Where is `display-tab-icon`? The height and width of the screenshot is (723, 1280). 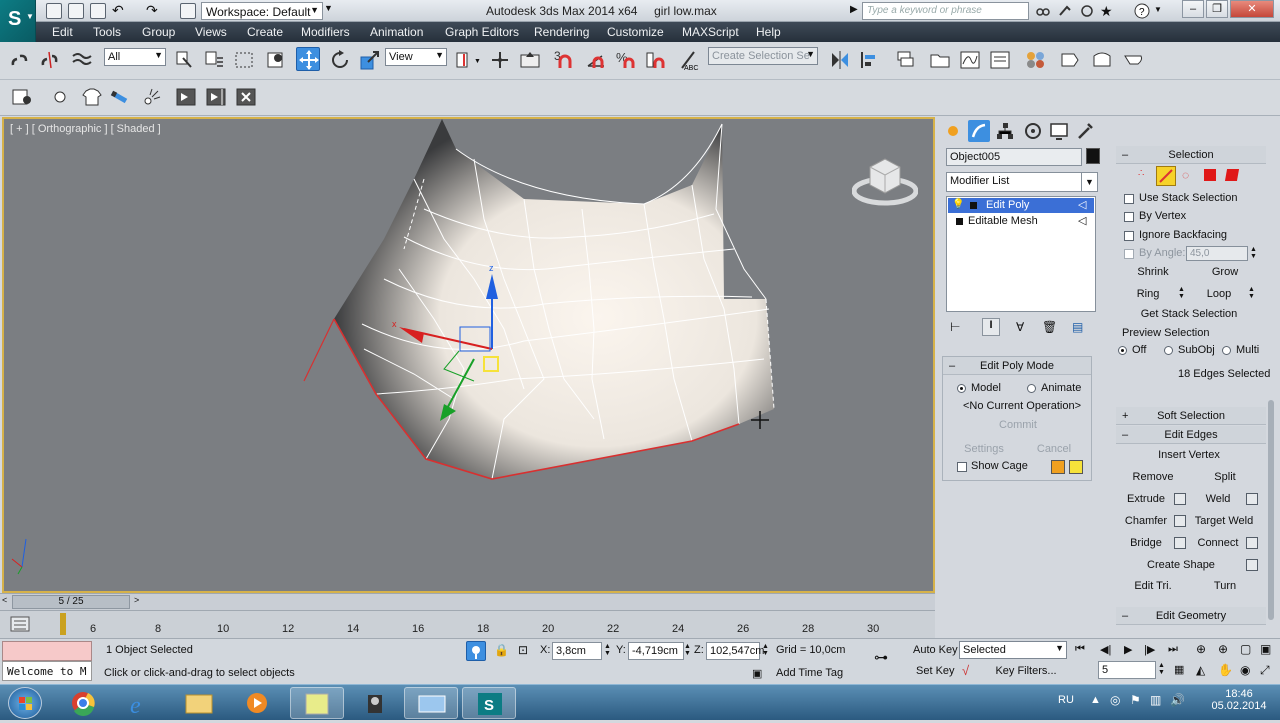 display-tab-icon is located at coordinates (1059, 131).